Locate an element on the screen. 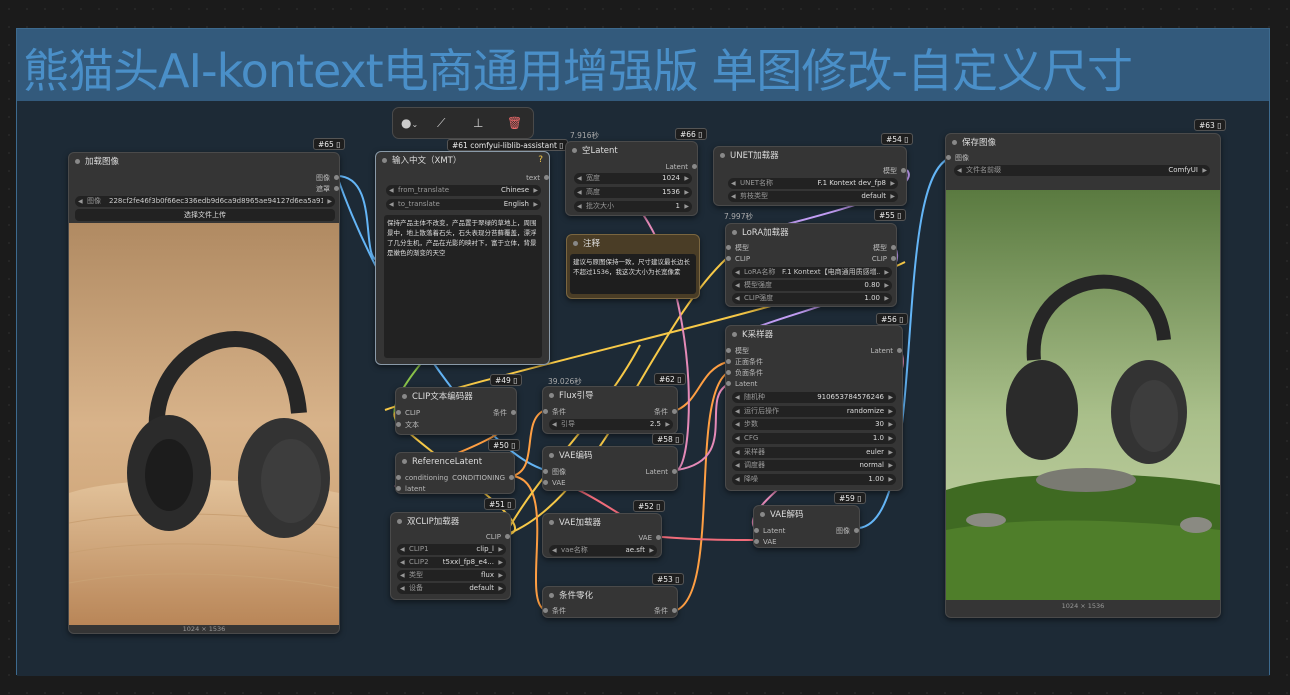 This screenshot has height=695, width=1290. pin-icon: ⊥ is located at coordinates (478, 123).